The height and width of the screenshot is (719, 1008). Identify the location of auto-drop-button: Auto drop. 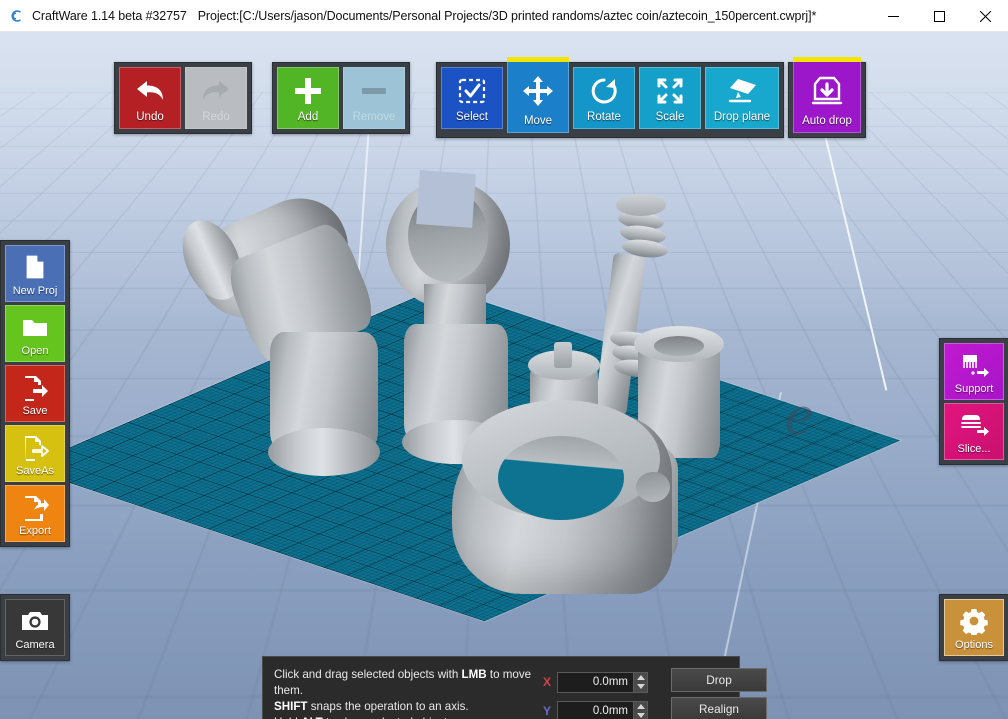
(827, 95).